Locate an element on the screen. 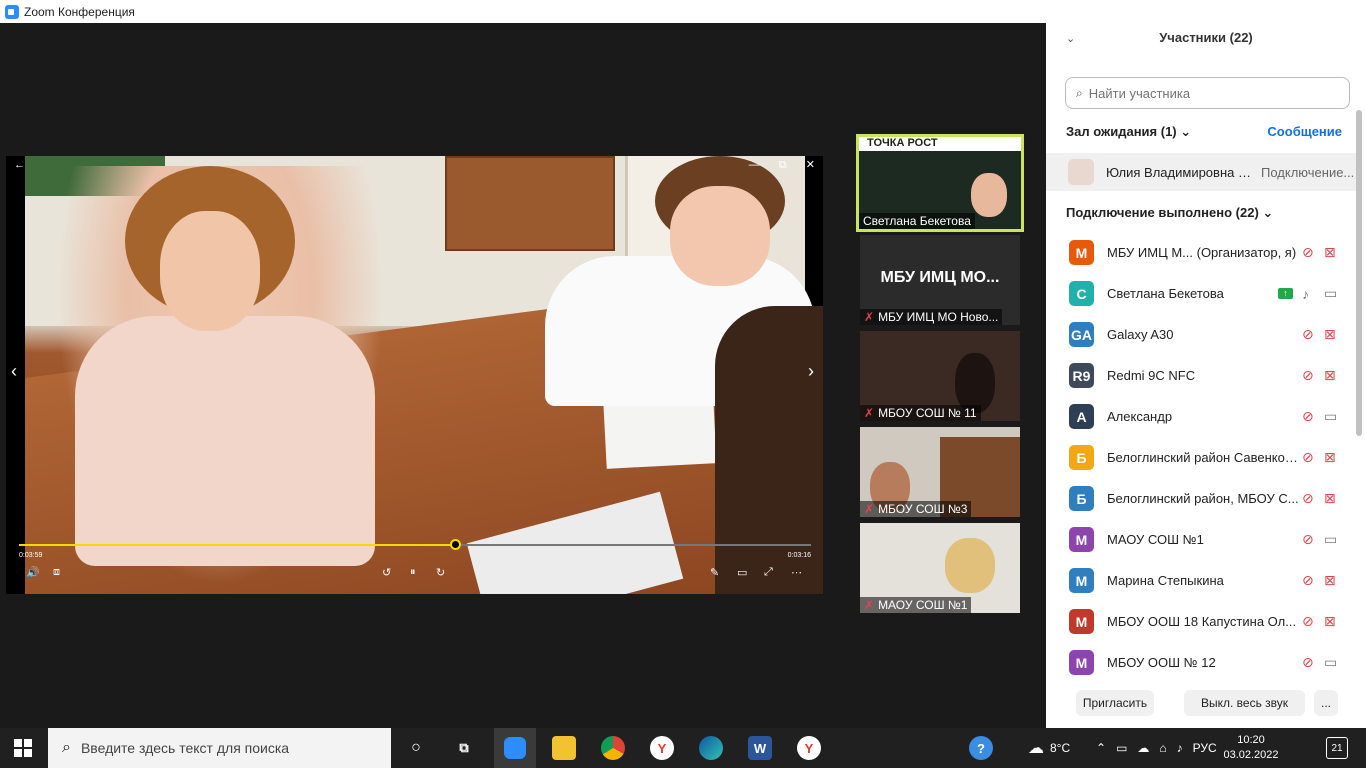 The width and height of the screenshot is (1366, 768). pause-icon: ⏸ is located at coordinates (413, 572).